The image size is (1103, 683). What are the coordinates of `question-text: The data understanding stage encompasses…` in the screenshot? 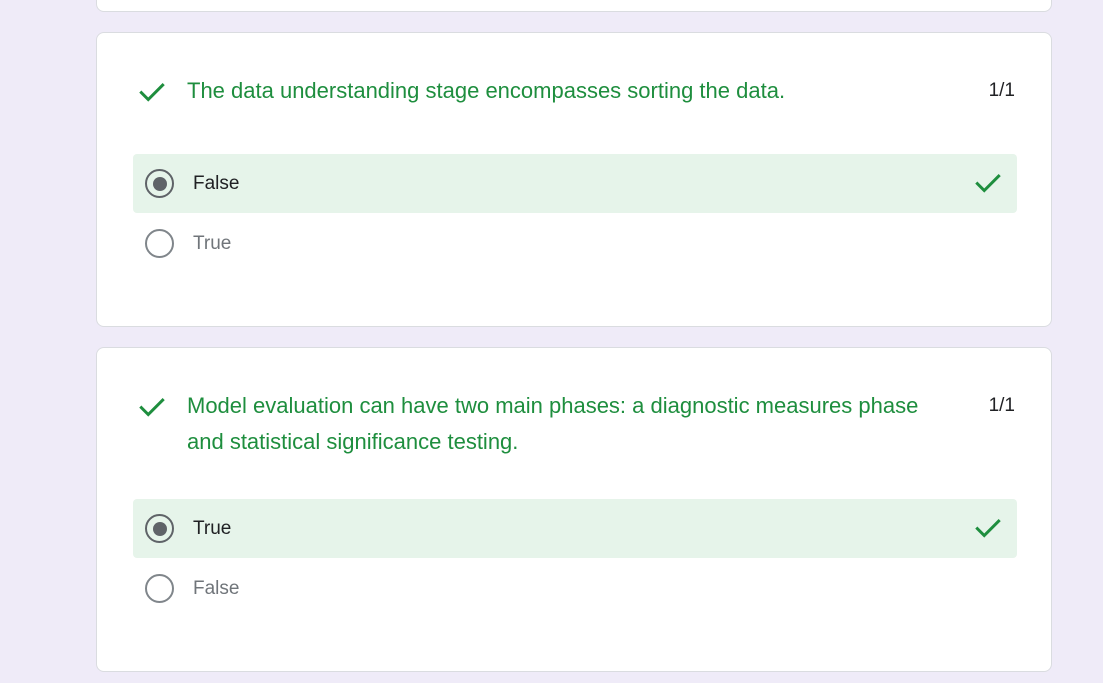 It's located at (486, 90).